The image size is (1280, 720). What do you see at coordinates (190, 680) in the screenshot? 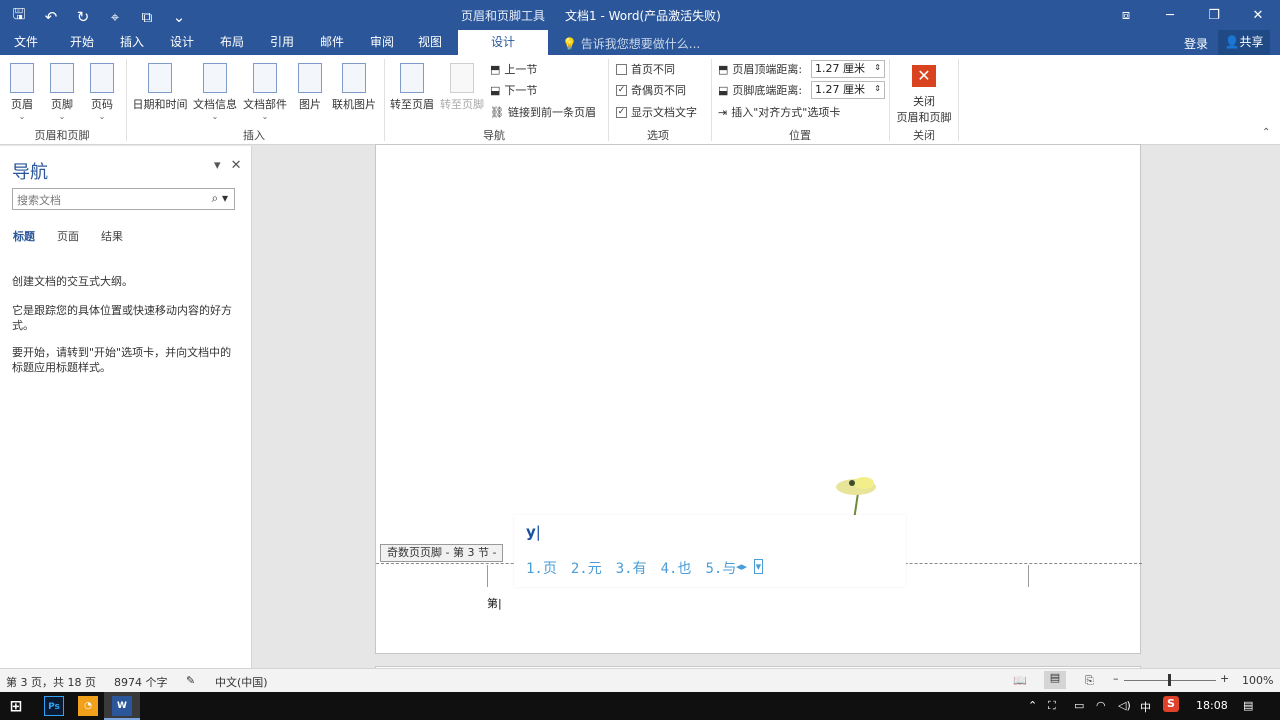
I see `proofing-icon: ✎` at bounding box center [190, 680].